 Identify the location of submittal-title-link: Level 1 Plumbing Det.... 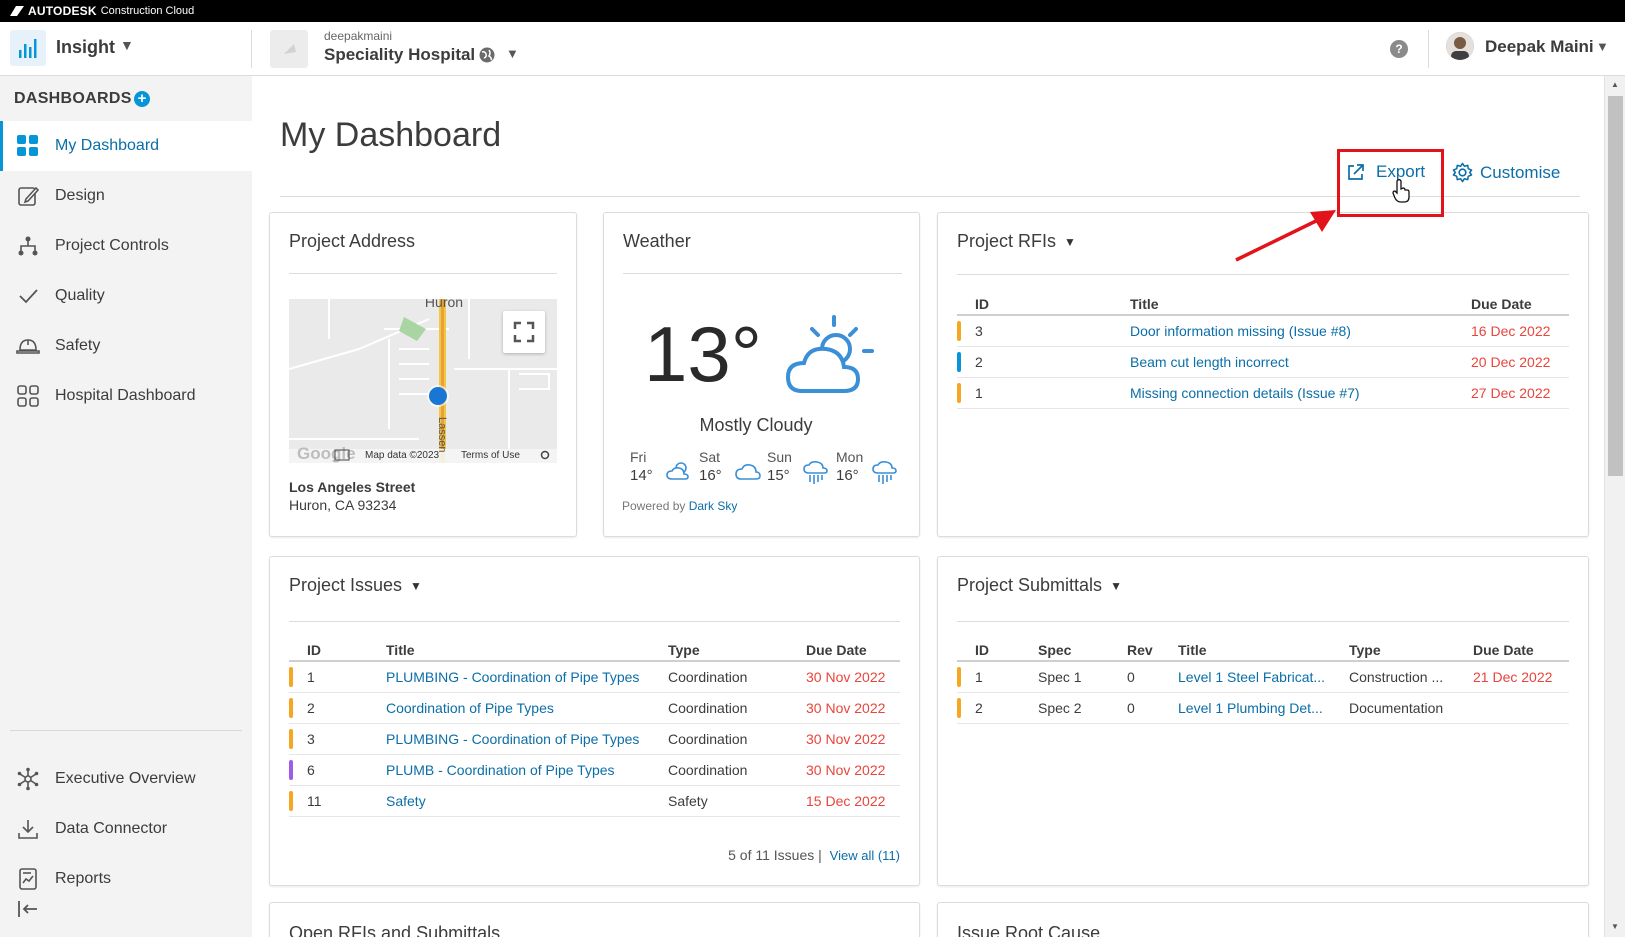
(1263, 708).